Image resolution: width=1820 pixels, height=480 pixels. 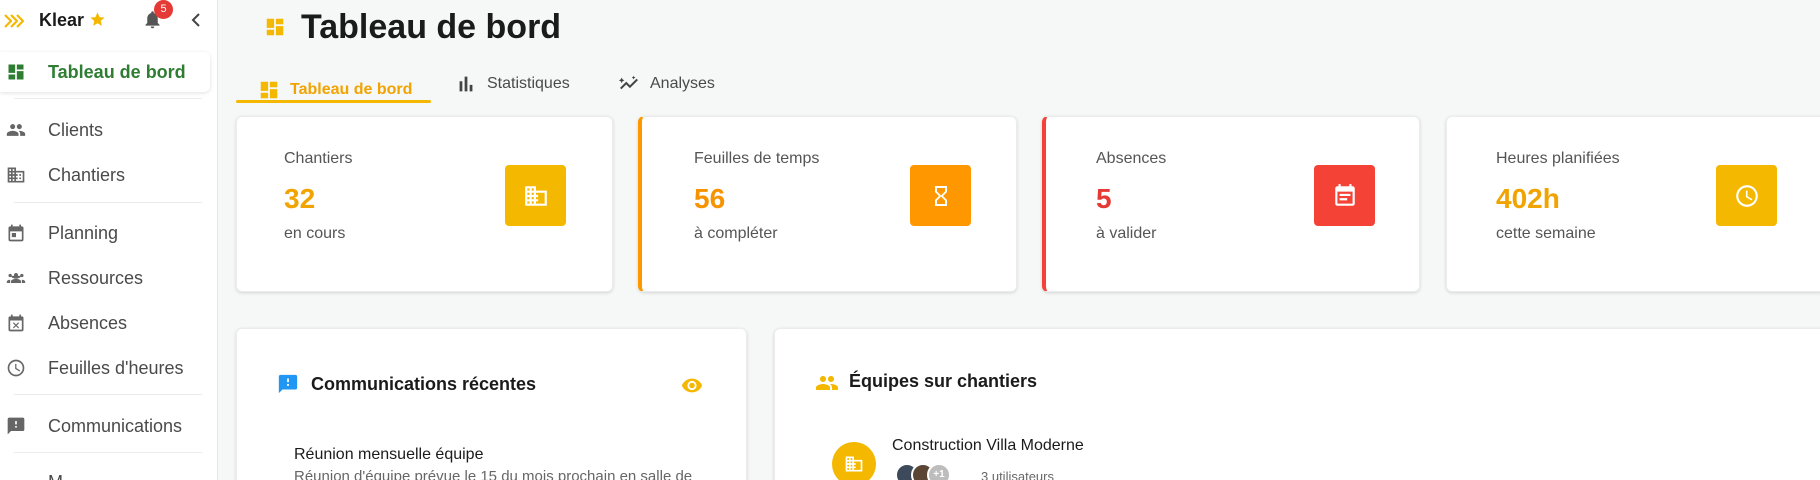 I want to click on sidebar-item-absences: Absences, so click(x=105, y=323).